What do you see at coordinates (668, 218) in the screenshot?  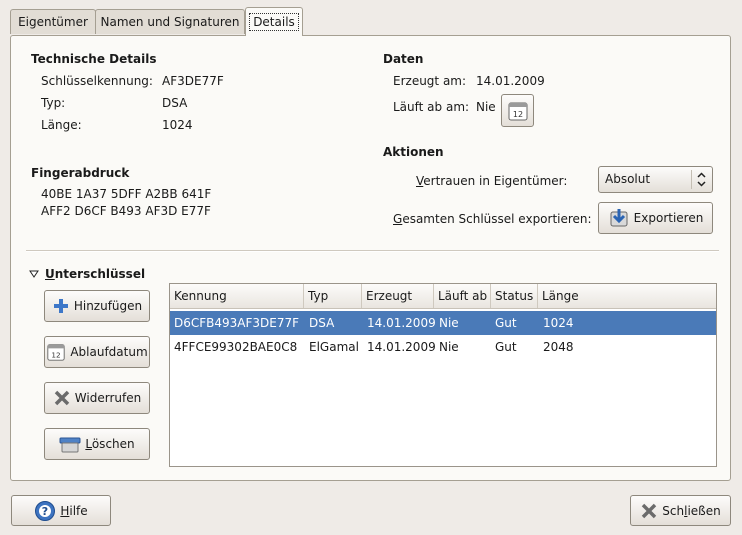 I see `export-button-label: Exportieren` at bounding box center [668, 218].